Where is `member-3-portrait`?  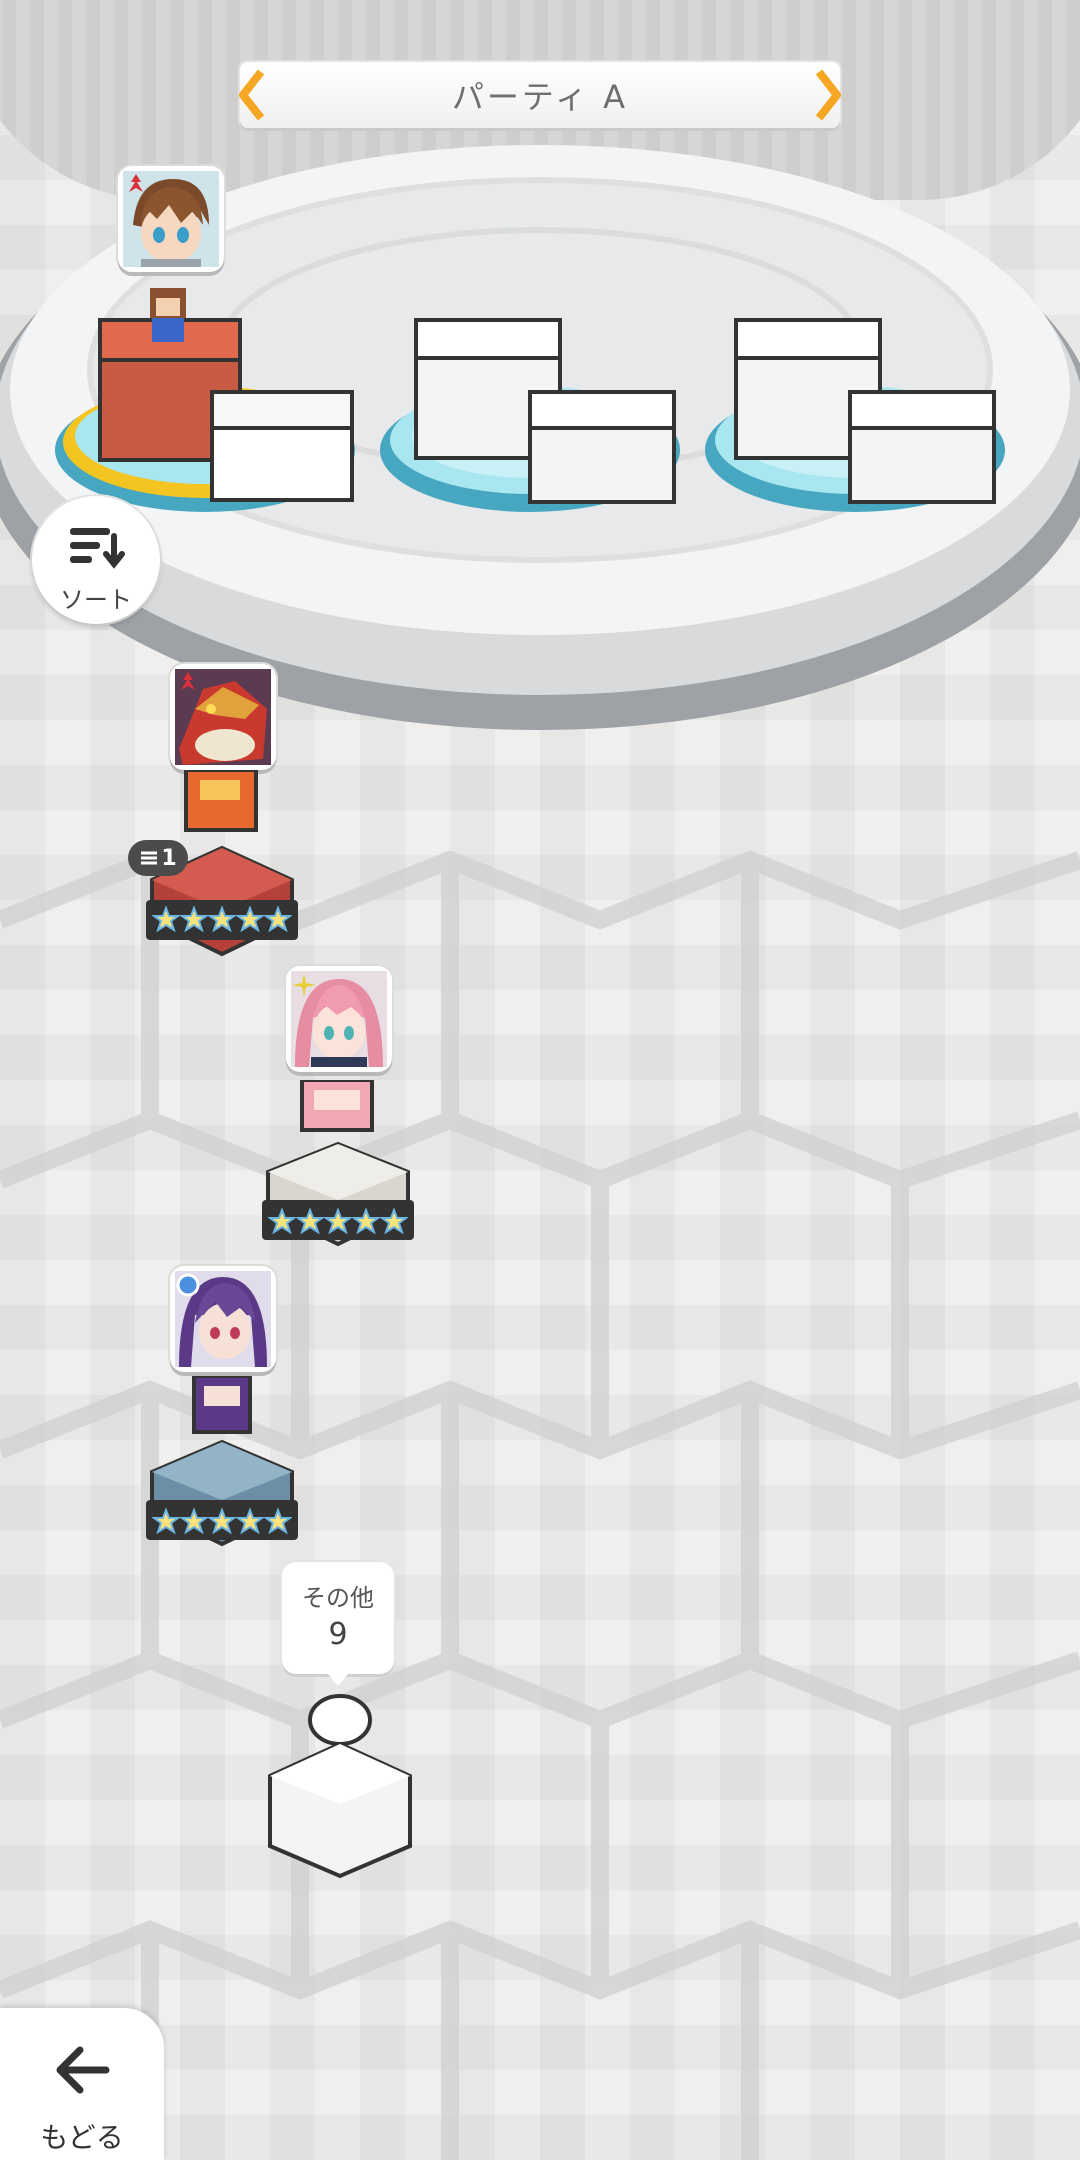 member-3-portrait is located at coordinates (339, 1019).